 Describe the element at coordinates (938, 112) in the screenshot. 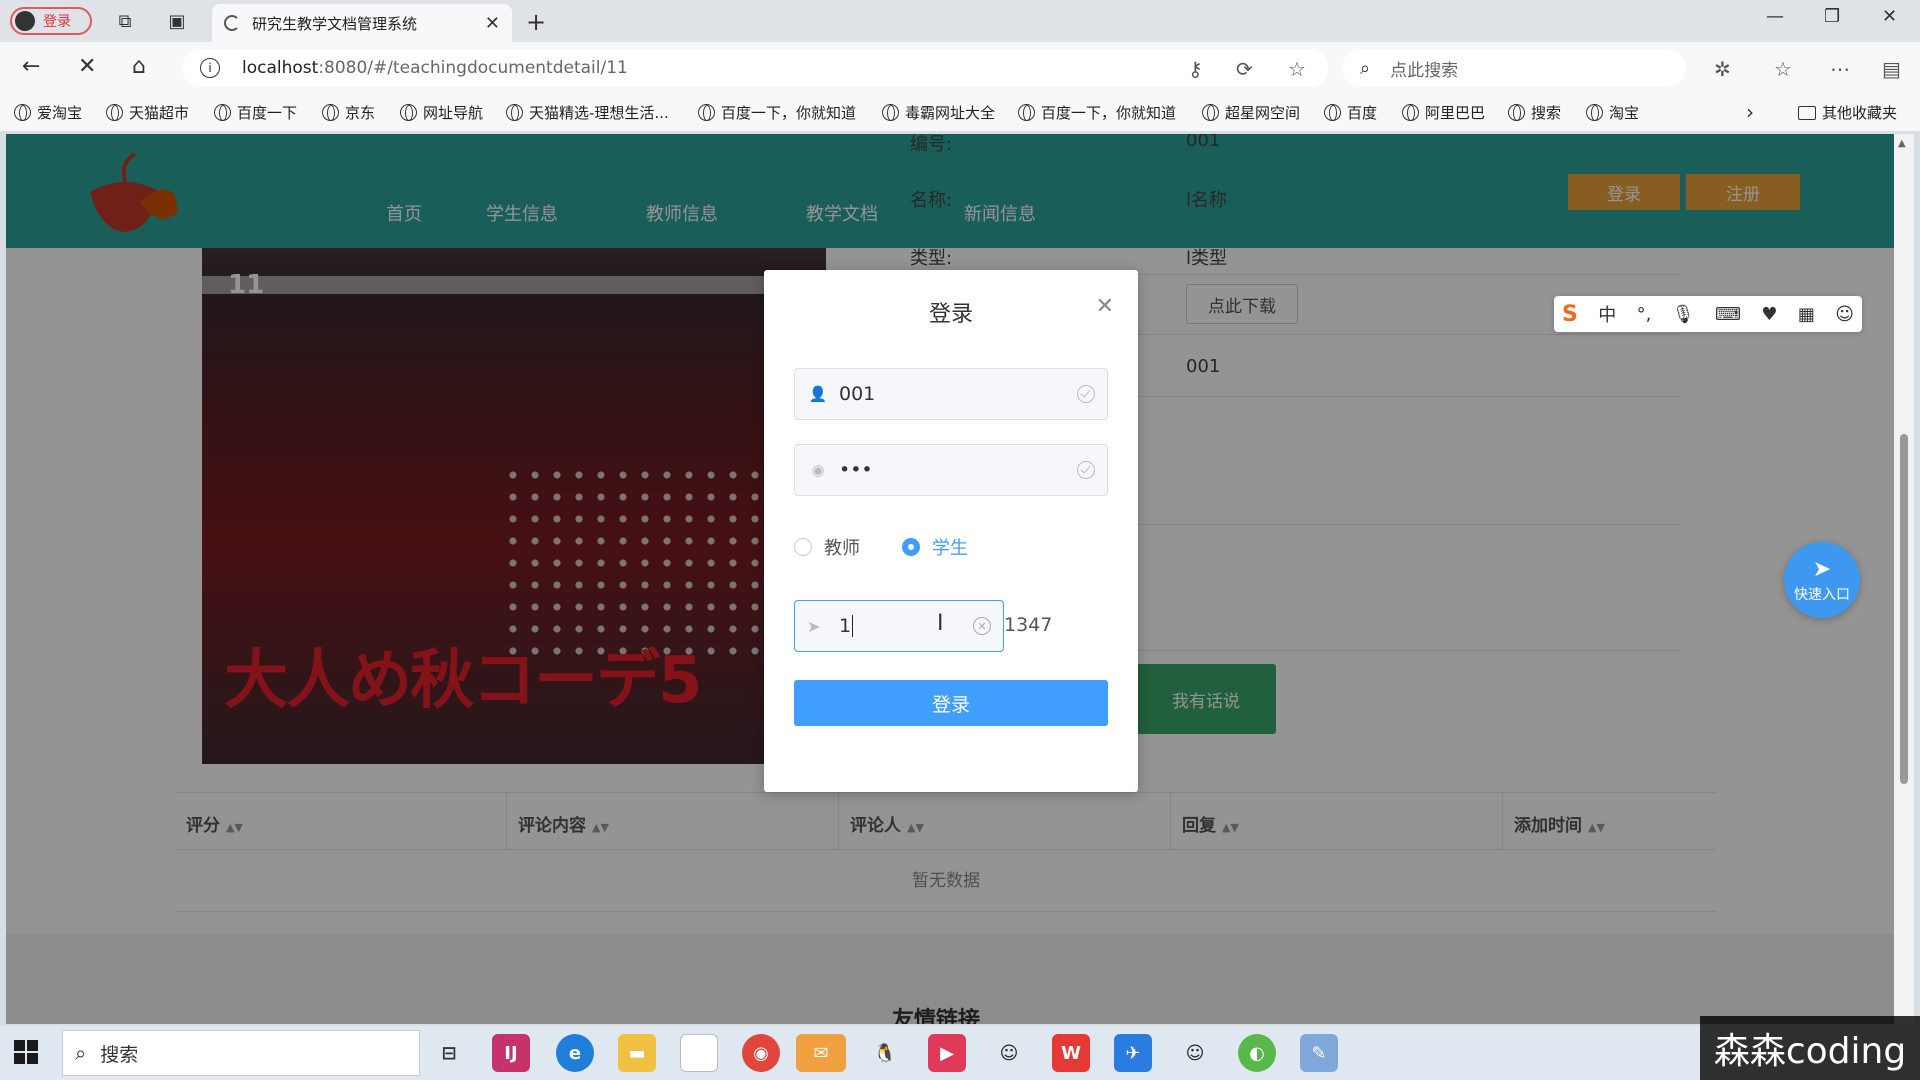

I see `bookmark: 毒霸网址大全` at that location.